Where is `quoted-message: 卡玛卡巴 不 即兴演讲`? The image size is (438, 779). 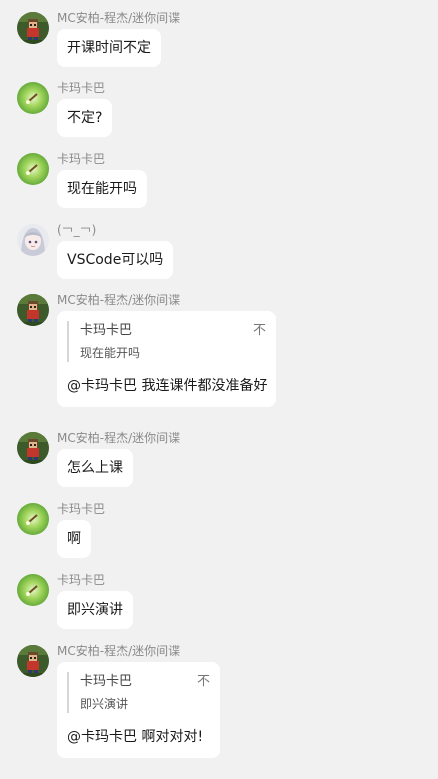 quoted-message: 卡玛卡巴 不 即兴演讲 is located at coordinates (138, 692).